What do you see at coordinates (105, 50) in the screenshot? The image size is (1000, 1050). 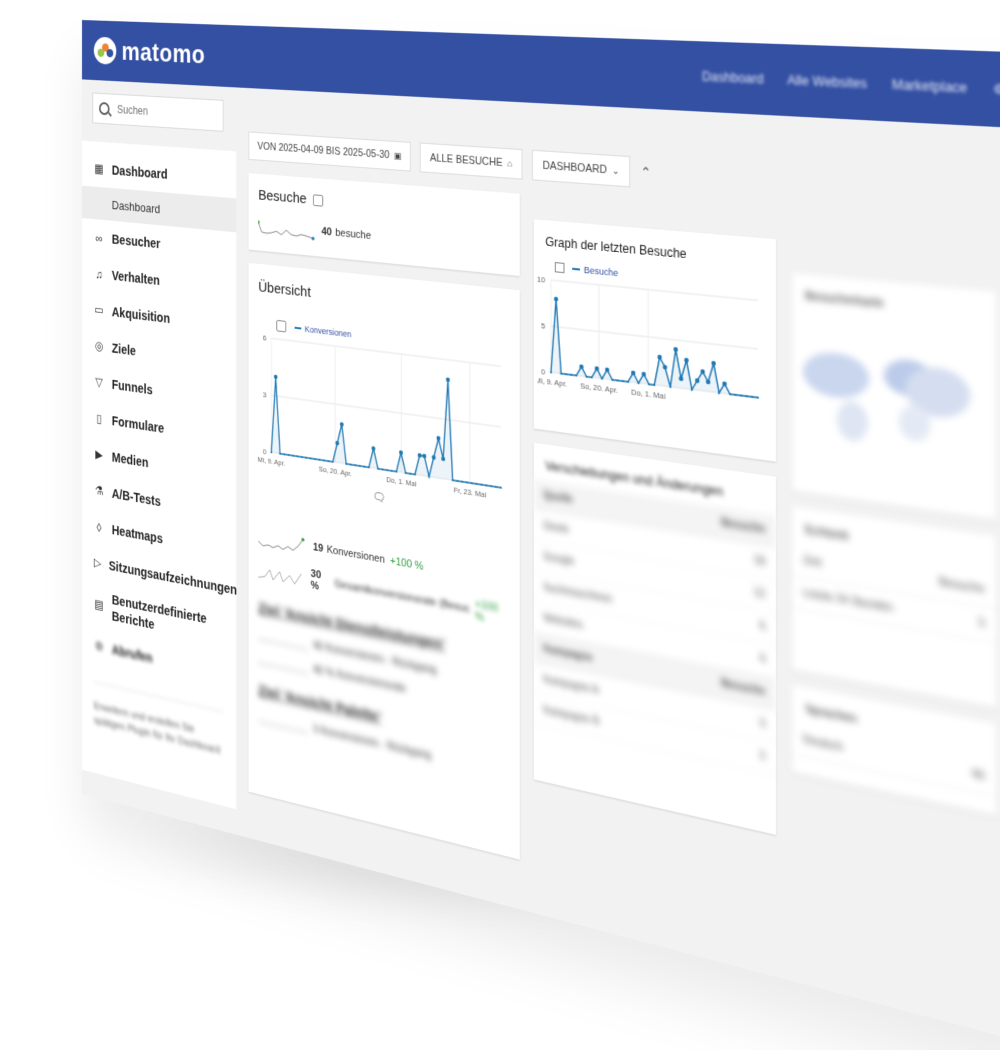 I see `matomo-logo-icon` at bounding box center [105, 50].